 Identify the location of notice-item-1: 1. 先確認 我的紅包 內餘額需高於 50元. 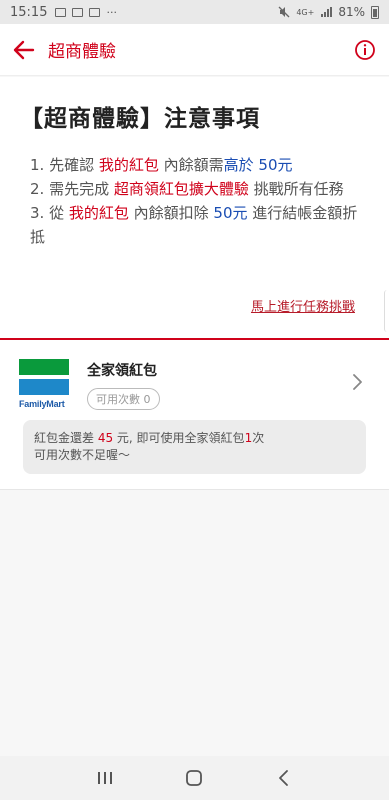
(194, 165).